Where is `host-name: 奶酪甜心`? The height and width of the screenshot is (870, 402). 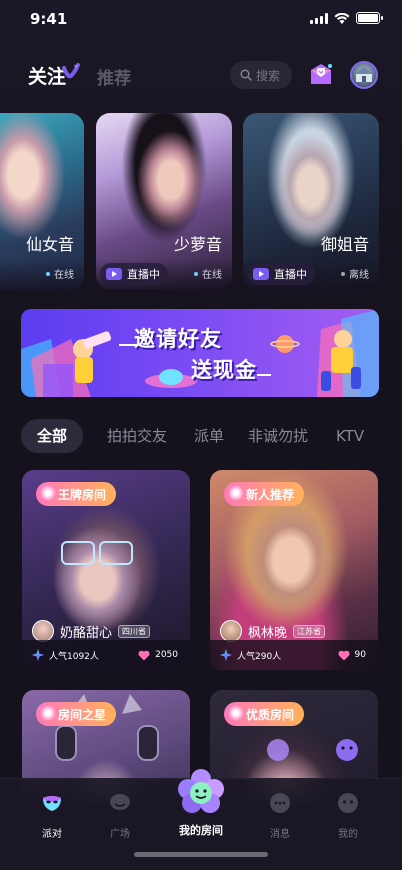 host-name: 奶酪甜心 is located at coordinates (86, 633).